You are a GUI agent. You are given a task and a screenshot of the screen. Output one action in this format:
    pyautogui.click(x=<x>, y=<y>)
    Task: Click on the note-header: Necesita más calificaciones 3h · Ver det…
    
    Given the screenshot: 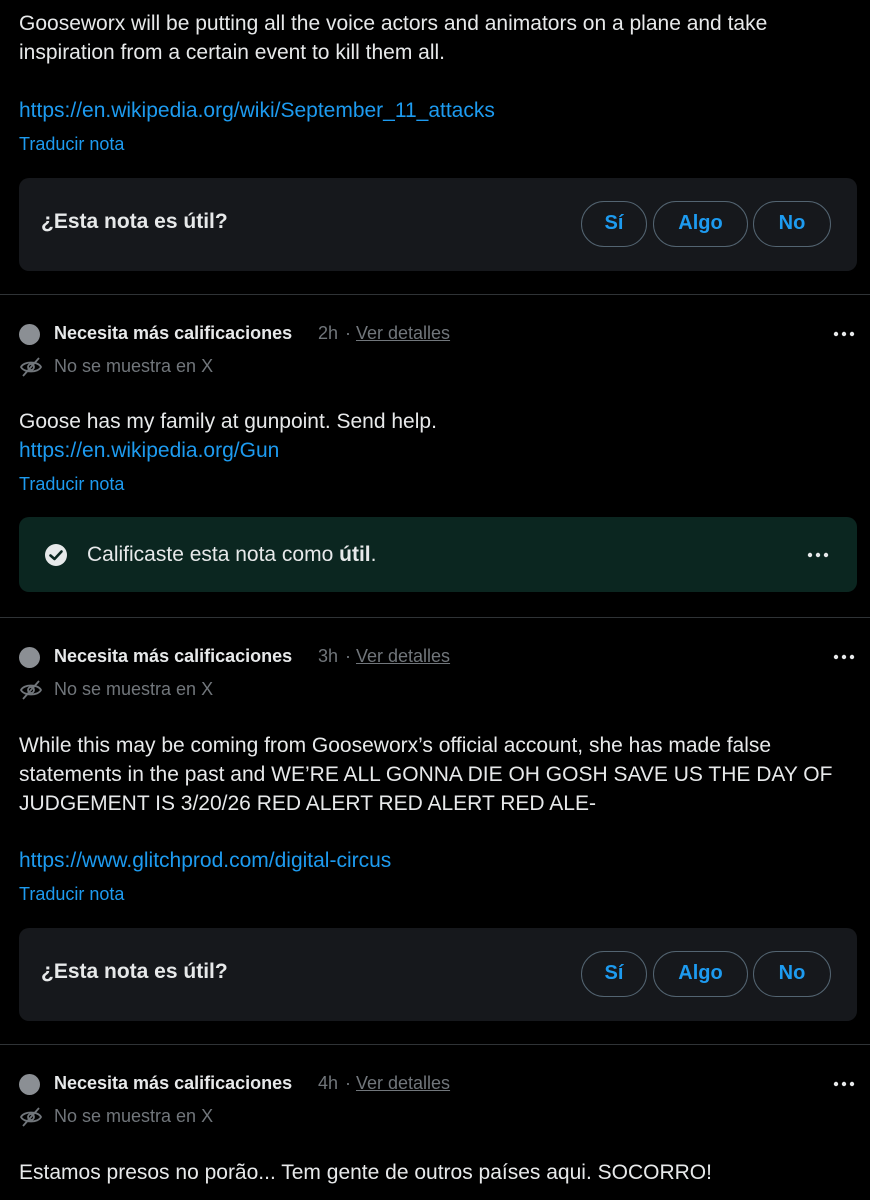 What is the action you would take?
    pyautogui.click(x=439, y=658)
    